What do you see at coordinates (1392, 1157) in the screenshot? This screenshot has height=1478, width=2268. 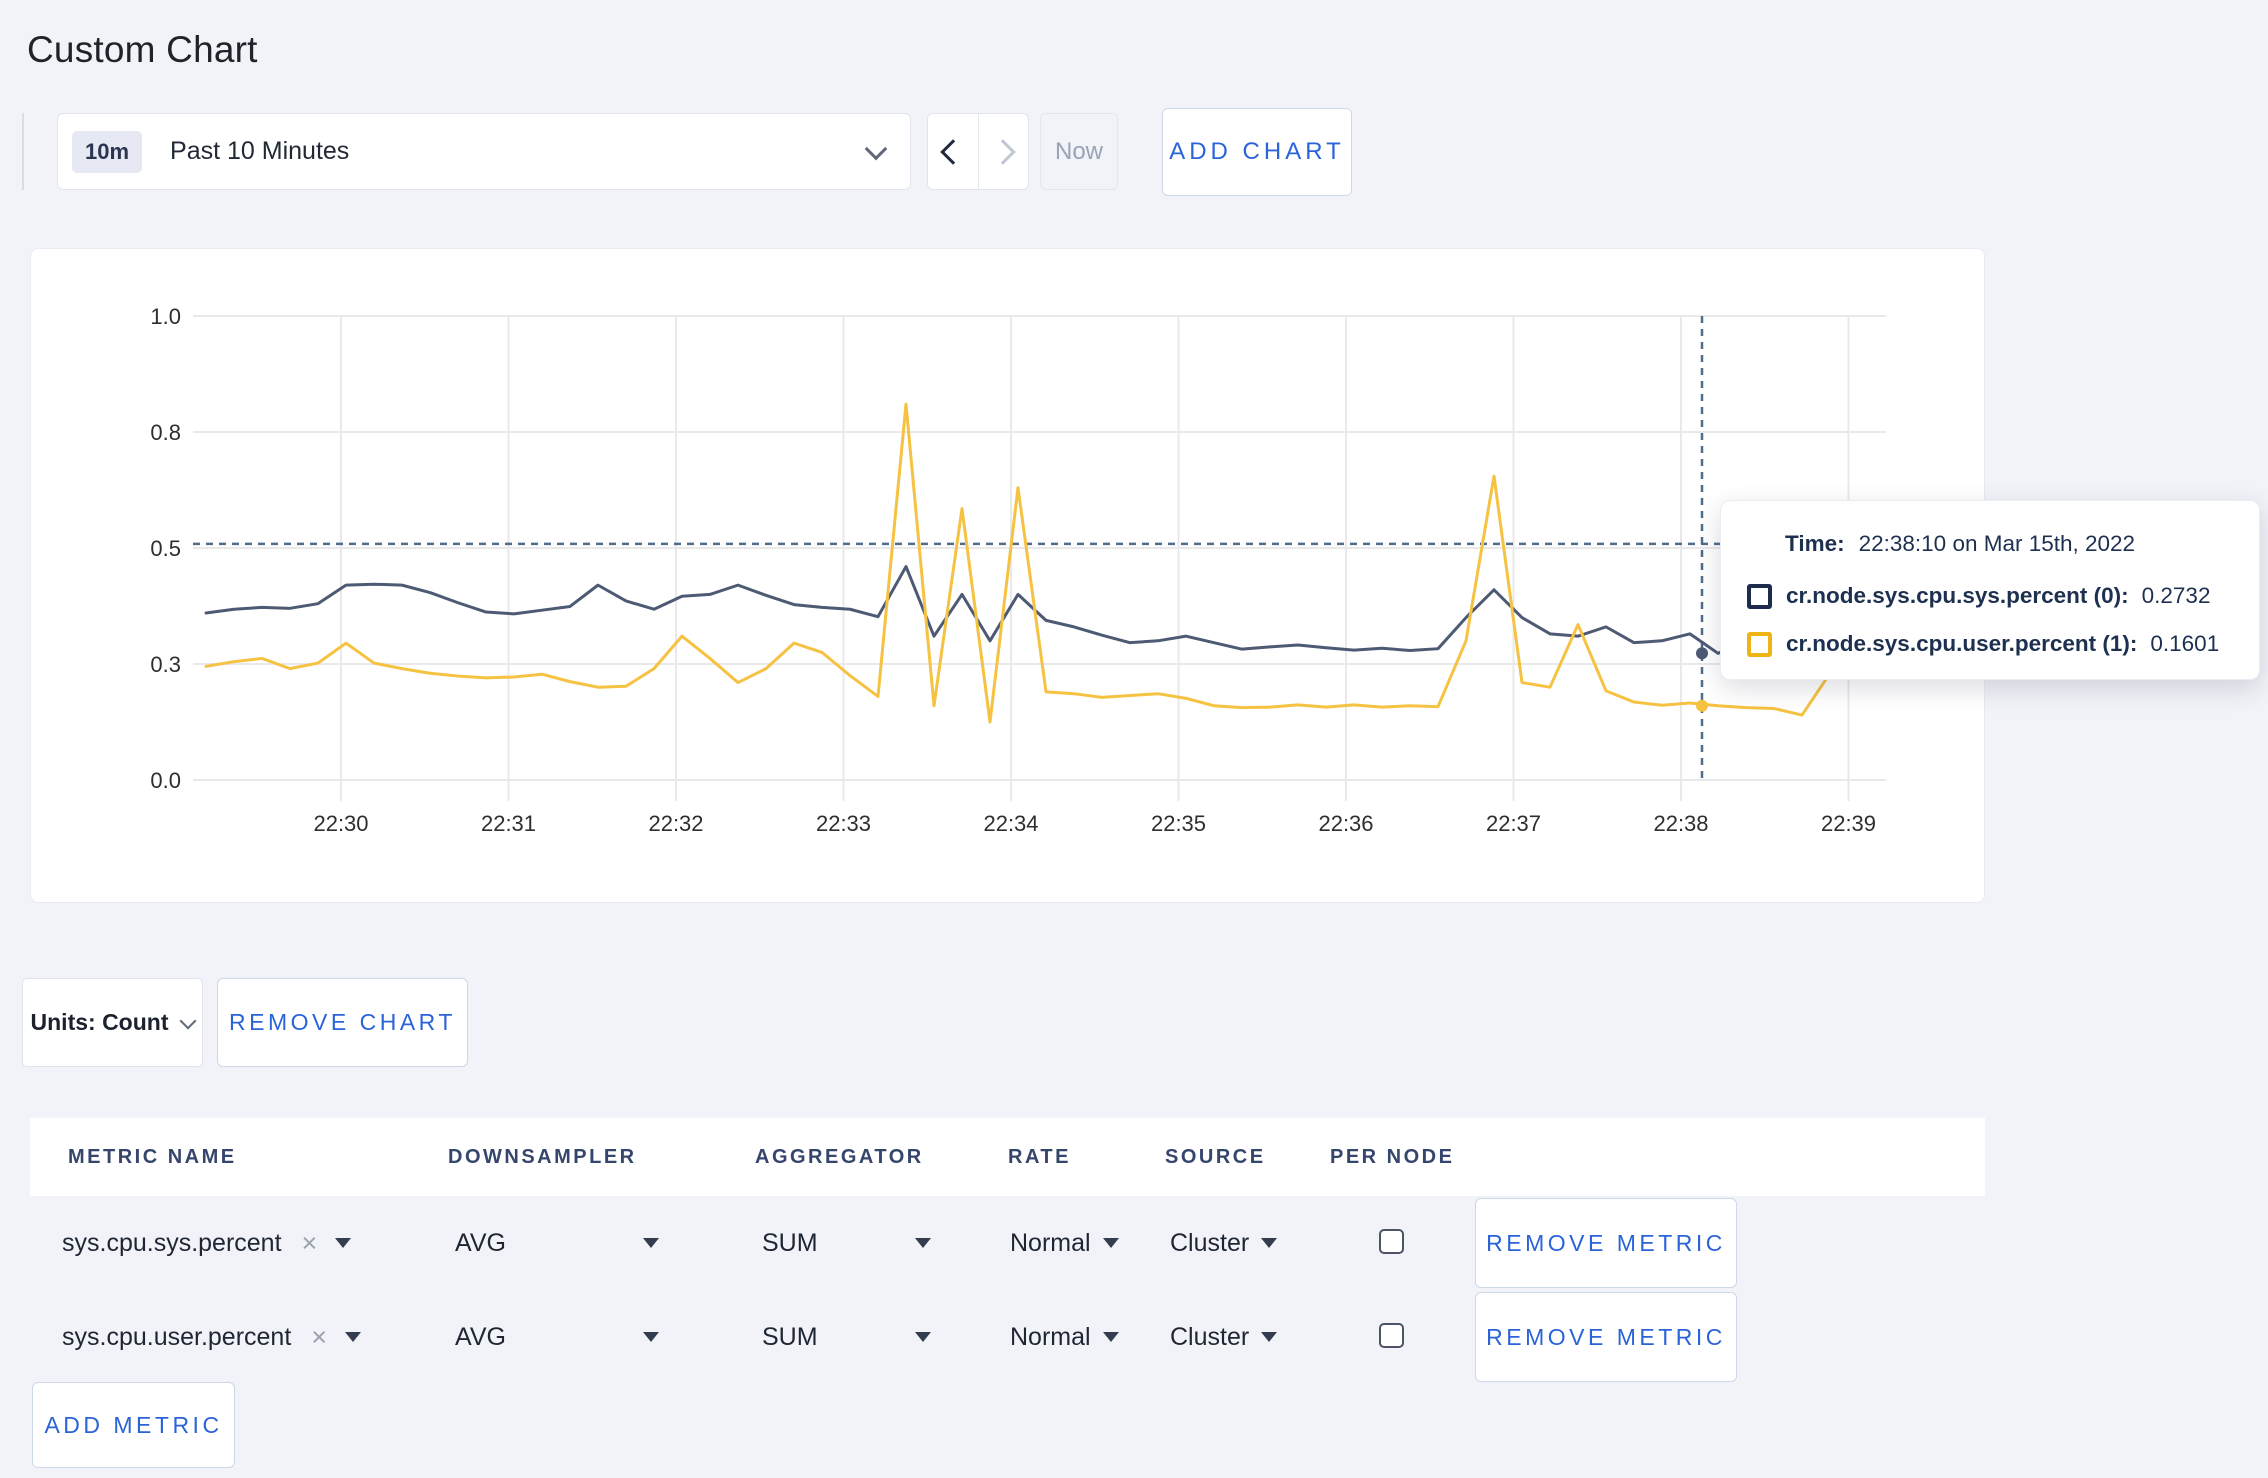 I see `col-header-per-node: PER NODE` at bounding box center [1392, 1157].